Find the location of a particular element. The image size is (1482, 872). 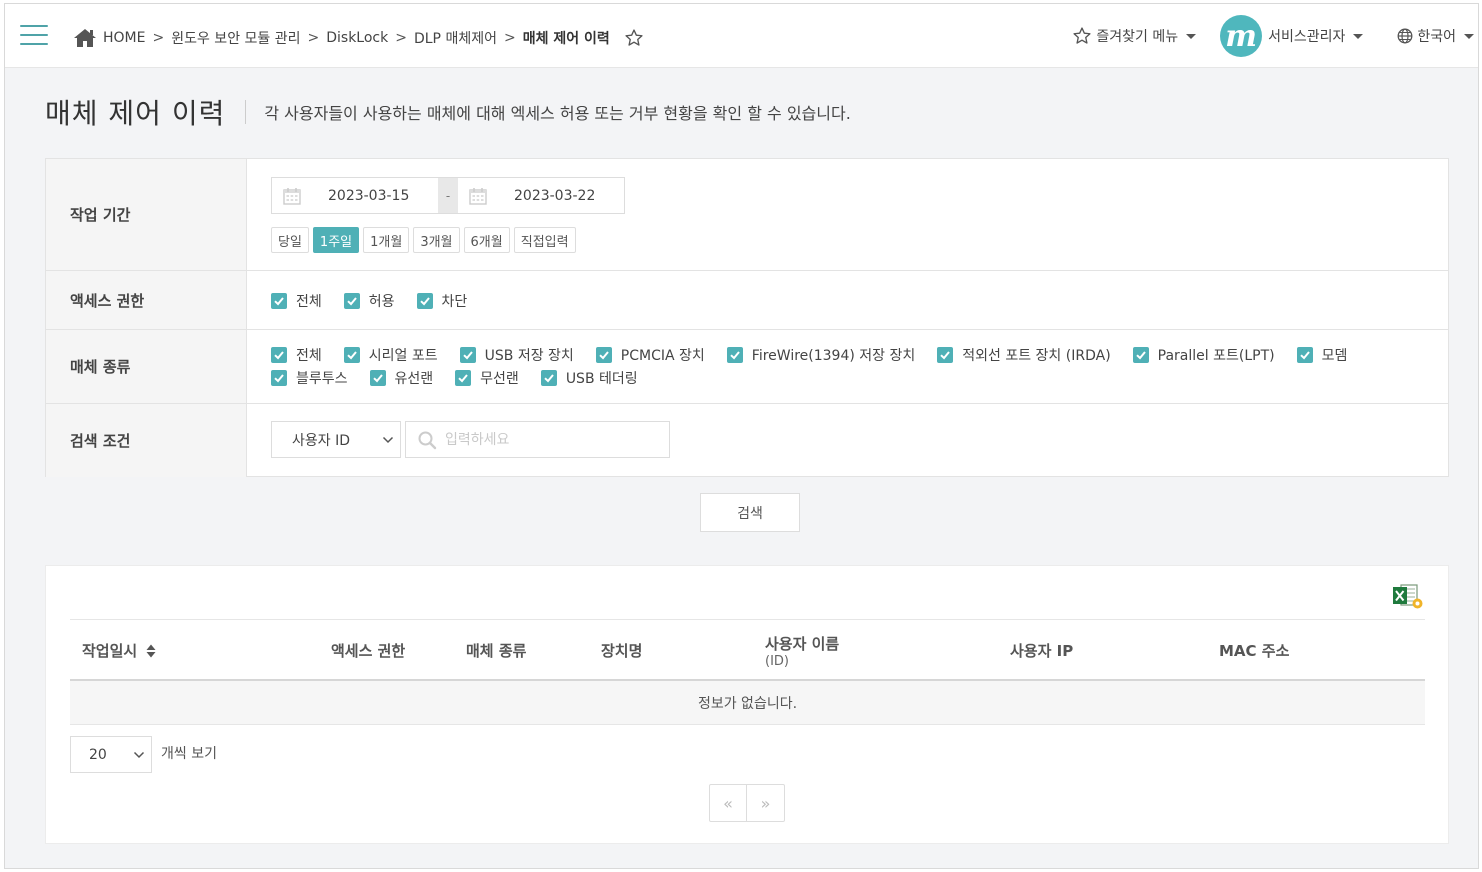

column-work-date: 작업일시 is located at coordinates (119, 650).